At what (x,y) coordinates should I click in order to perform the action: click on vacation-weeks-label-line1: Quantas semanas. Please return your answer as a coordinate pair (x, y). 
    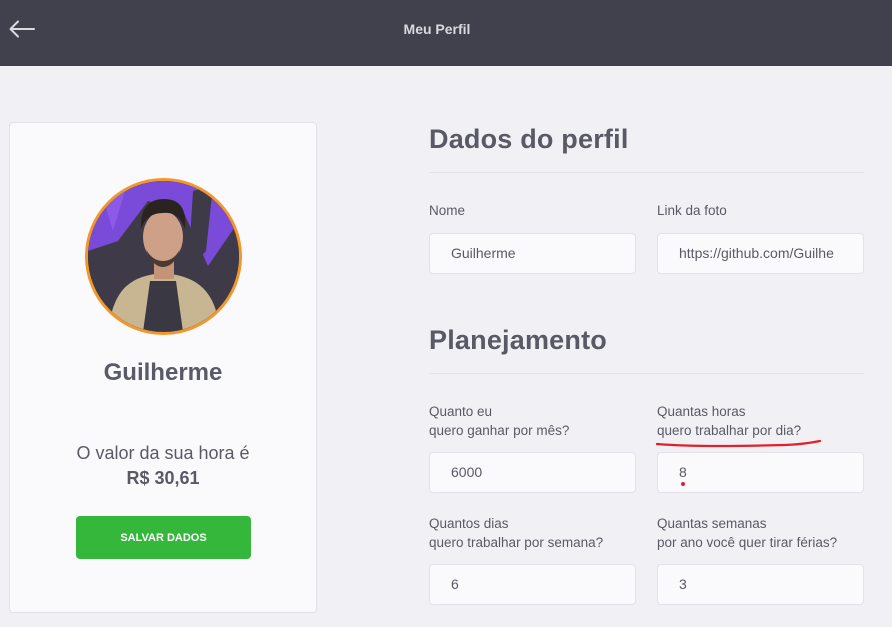
    Looking at the image, I should click on (712, 523).